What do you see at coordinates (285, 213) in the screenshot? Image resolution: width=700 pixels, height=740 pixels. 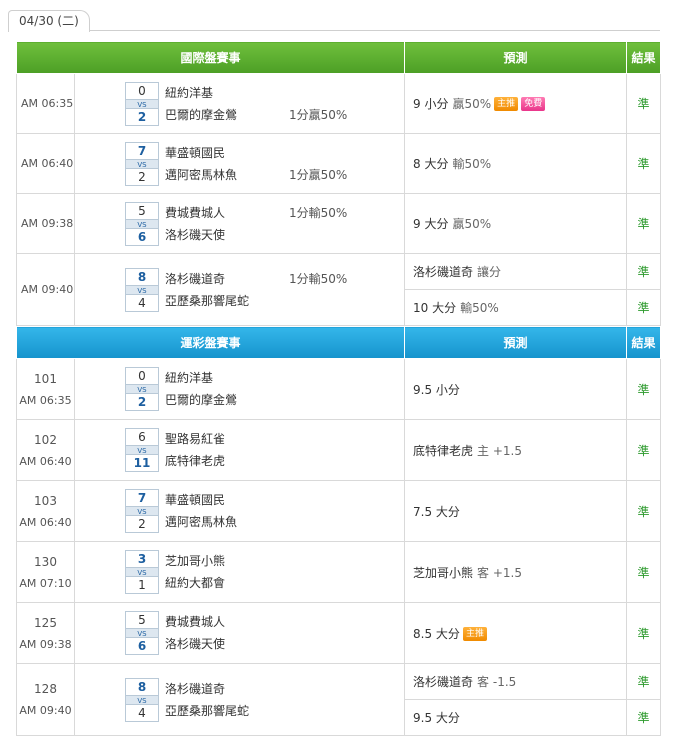 I see `away-team: 費城費城人 1分輸50%` at bounding box center [285, 213].